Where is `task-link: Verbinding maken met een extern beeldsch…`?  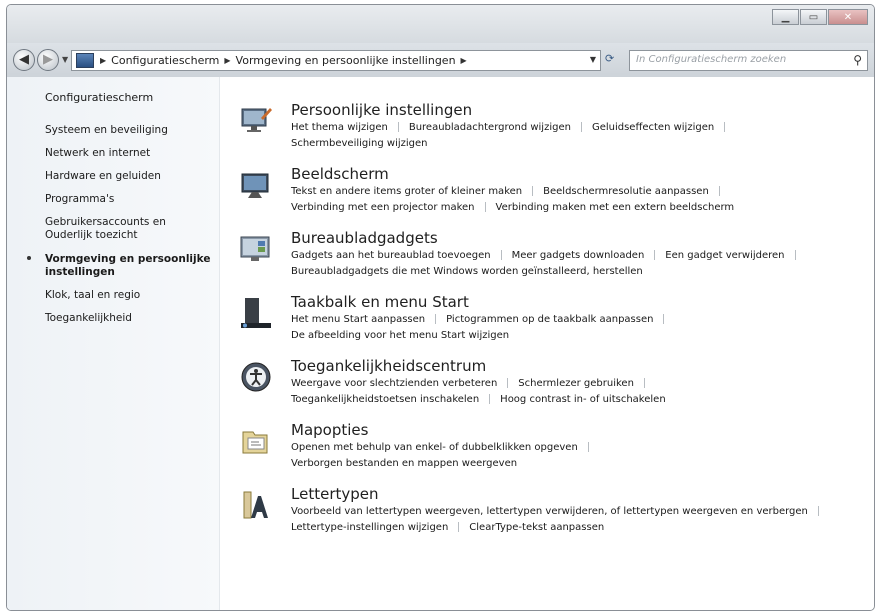
task-link: Verbinding maken met een extern beeldsch… is located at coordinates (615, 207).